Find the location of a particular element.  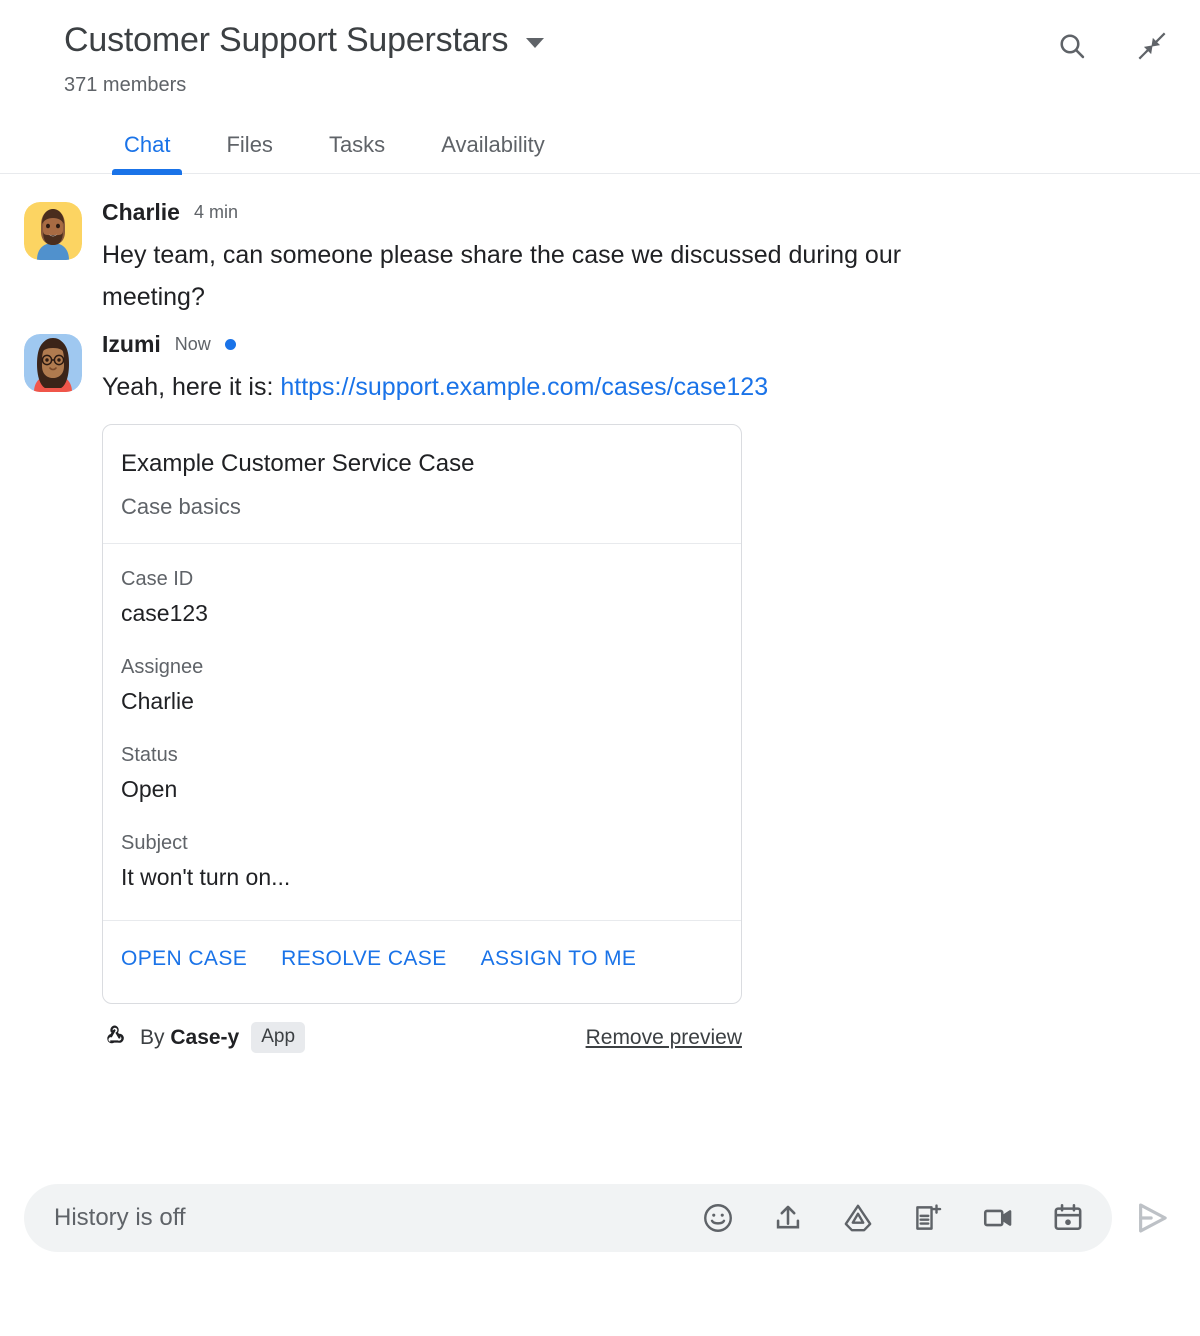

header-actions is located at coordinates (1112, 46).